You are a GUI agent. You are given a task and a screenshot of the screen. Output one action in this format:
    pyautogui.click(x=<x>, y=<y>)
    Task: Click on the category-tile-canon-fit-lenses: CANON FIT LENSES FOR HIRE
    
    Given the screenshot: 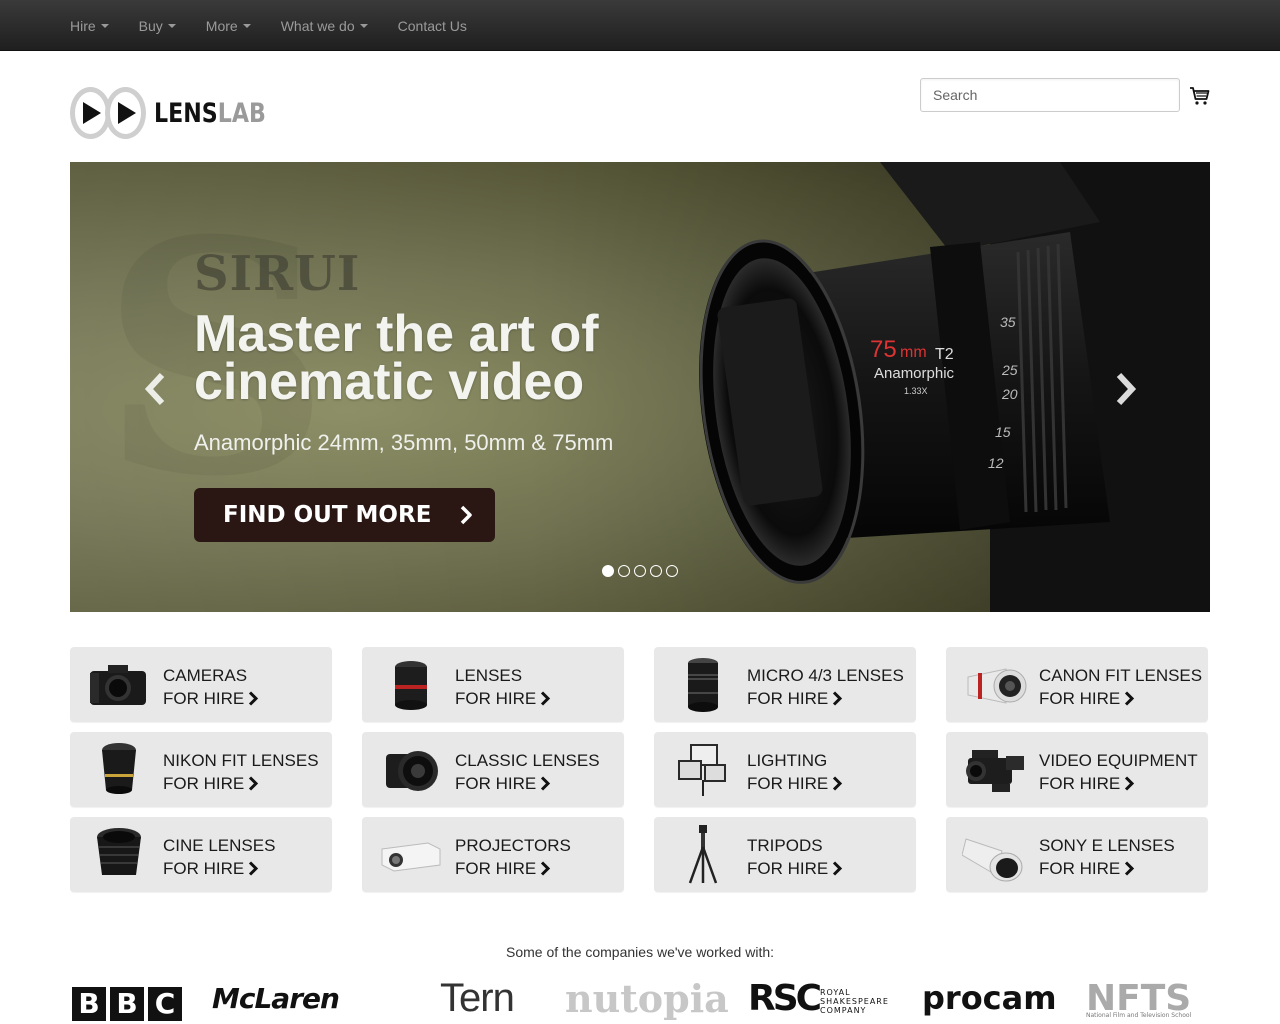 What is the action you would take?
    pyautogui.click(x=1077, y=684)
    